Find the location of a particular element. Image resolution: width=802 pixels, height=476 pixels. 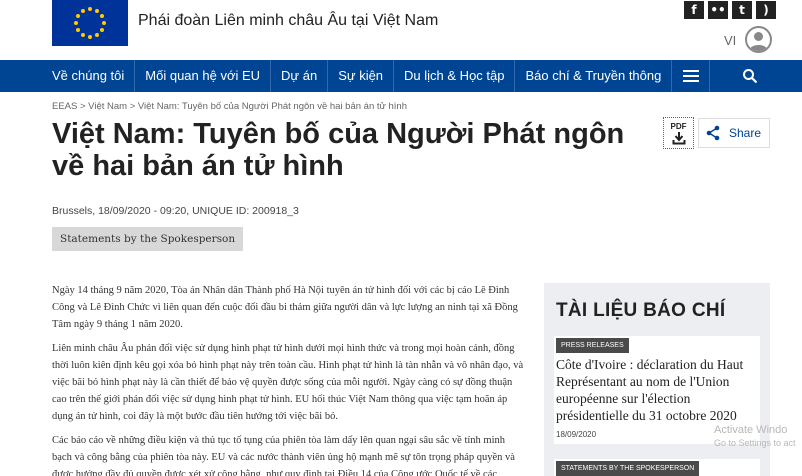

language-selector: VI is located at coordinates (730, 40).